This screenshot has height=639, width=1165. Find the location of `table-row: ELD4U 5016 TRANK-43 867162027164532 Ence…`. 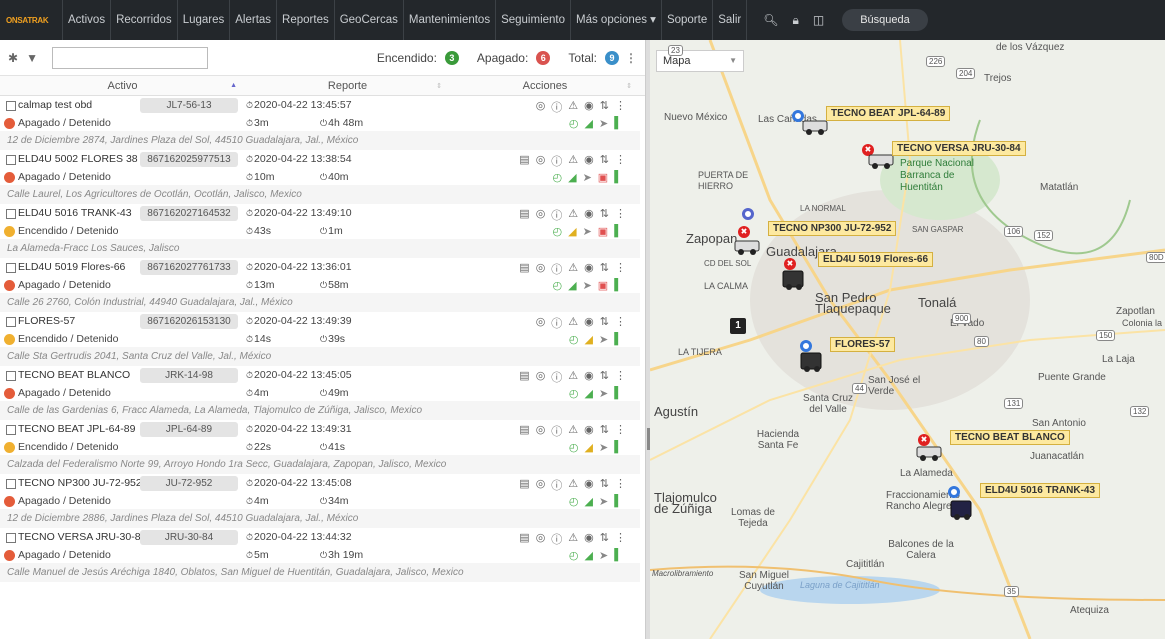

table-row: ELD4U 5016 TRANK-43 867162027164532 Ence… is located at coordinates (320, 231).